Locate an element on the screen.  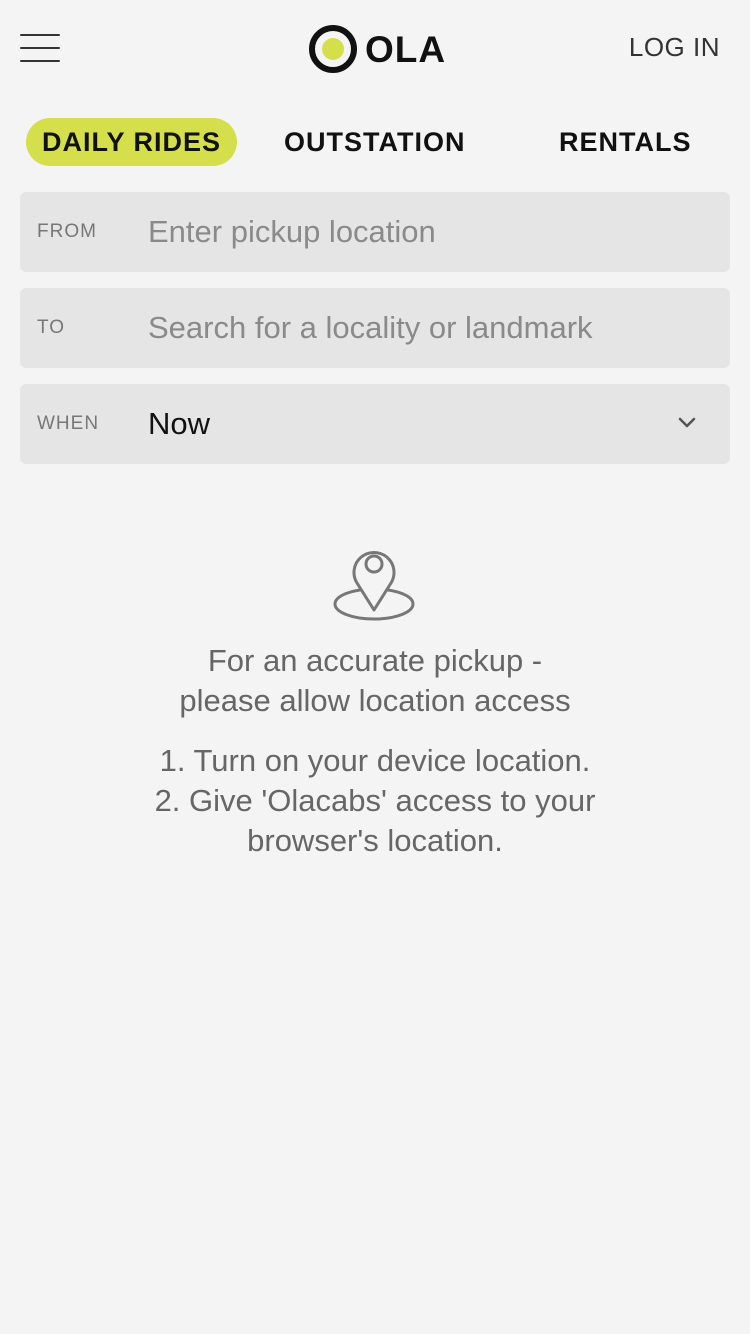
header: OLA LOG IN is located at coordinates (375, 48).